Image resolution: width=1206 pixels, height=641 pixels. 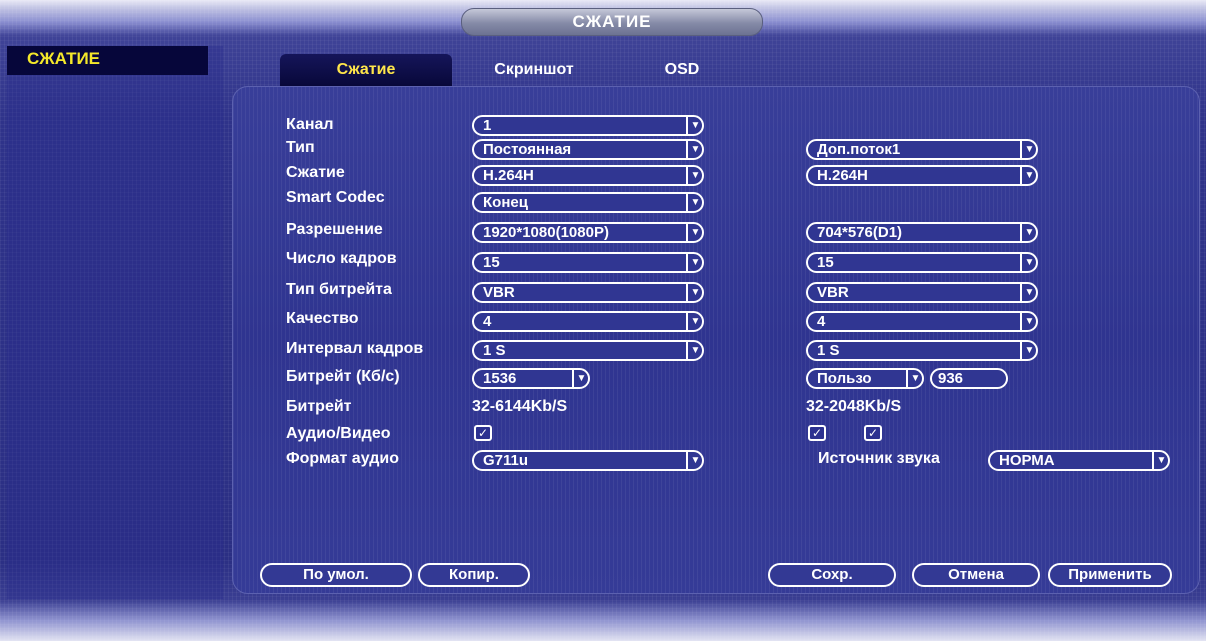 I want to click on sub-quality-value: 4, so click(x=821, y=321).